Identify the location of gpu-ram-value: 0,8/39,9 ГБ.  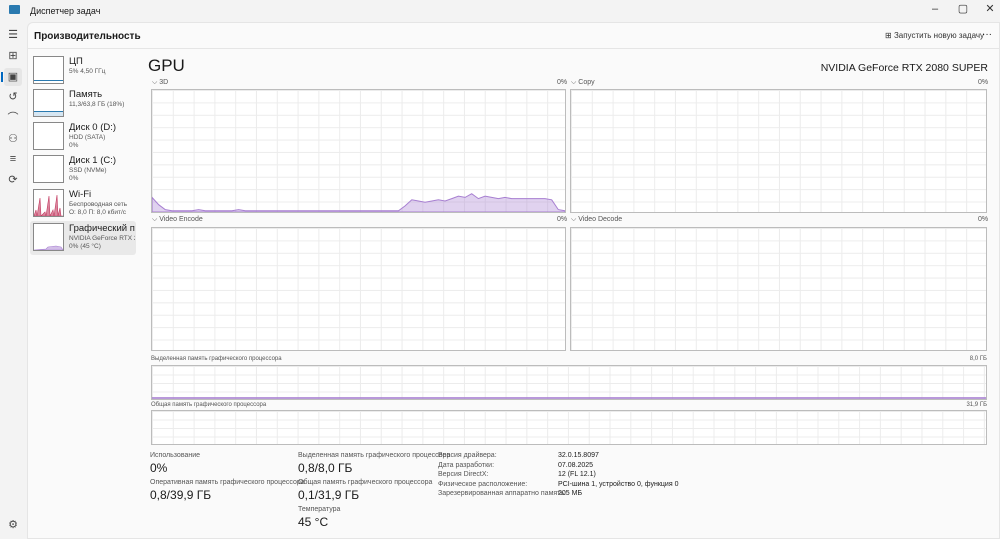
(181, 495).